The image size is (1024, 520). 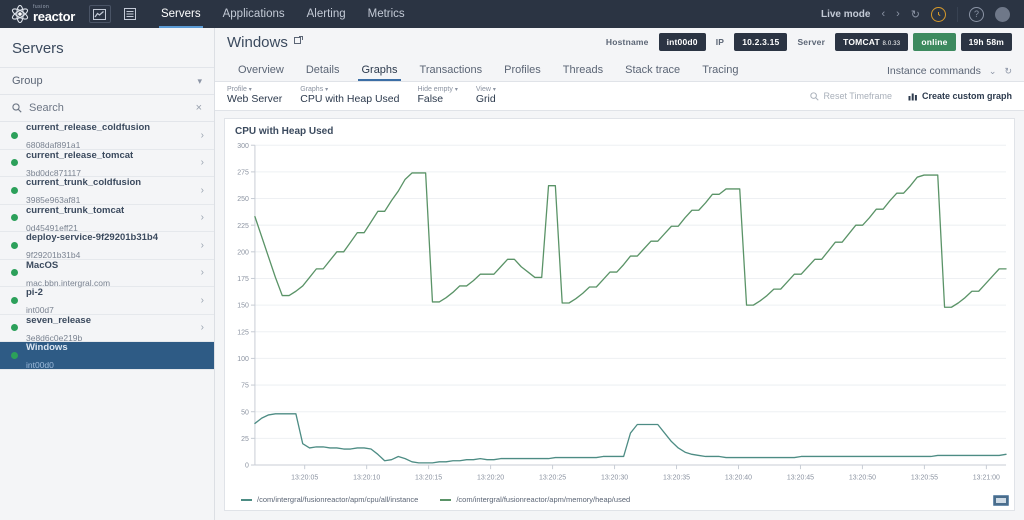 What do you see at coordinates (46, 108) in the screenshot?
I see `search-placeholder: Search` at bounding box center [46, 108].